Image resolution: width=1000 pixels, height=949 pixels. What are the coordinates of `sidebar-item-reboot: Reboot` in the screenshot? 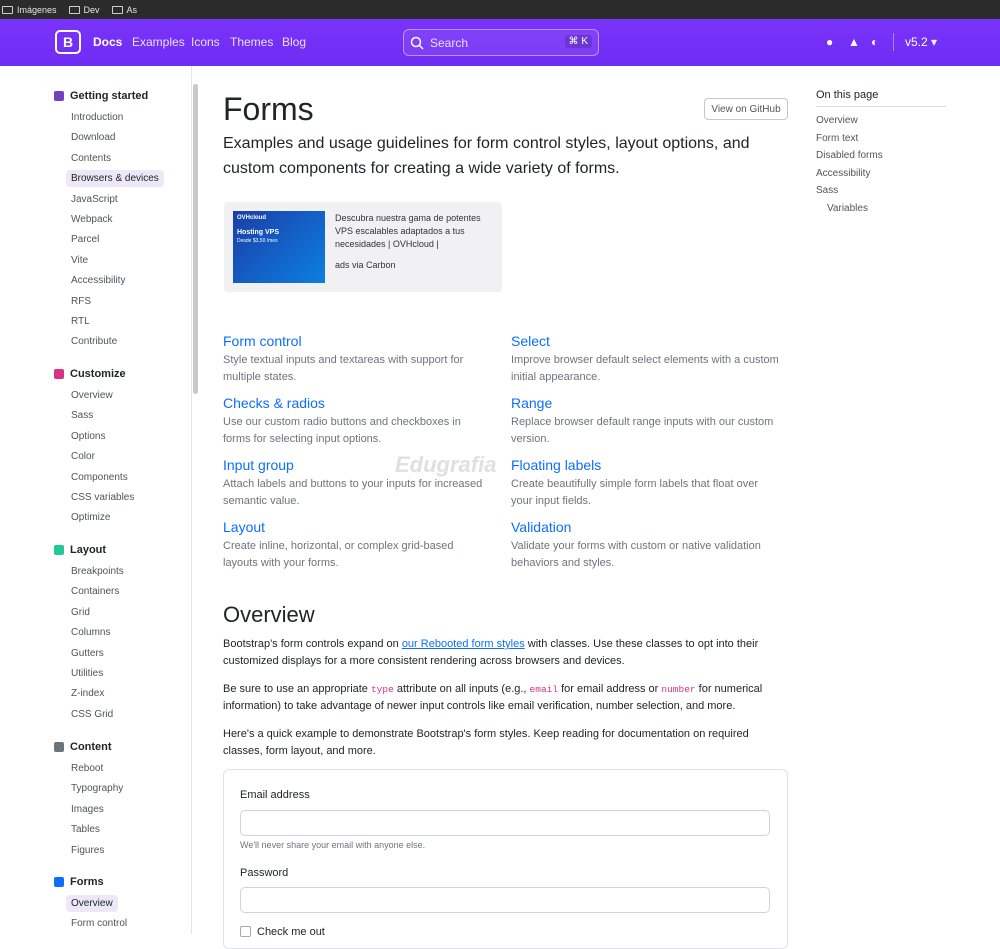 It's located at (87, 768).